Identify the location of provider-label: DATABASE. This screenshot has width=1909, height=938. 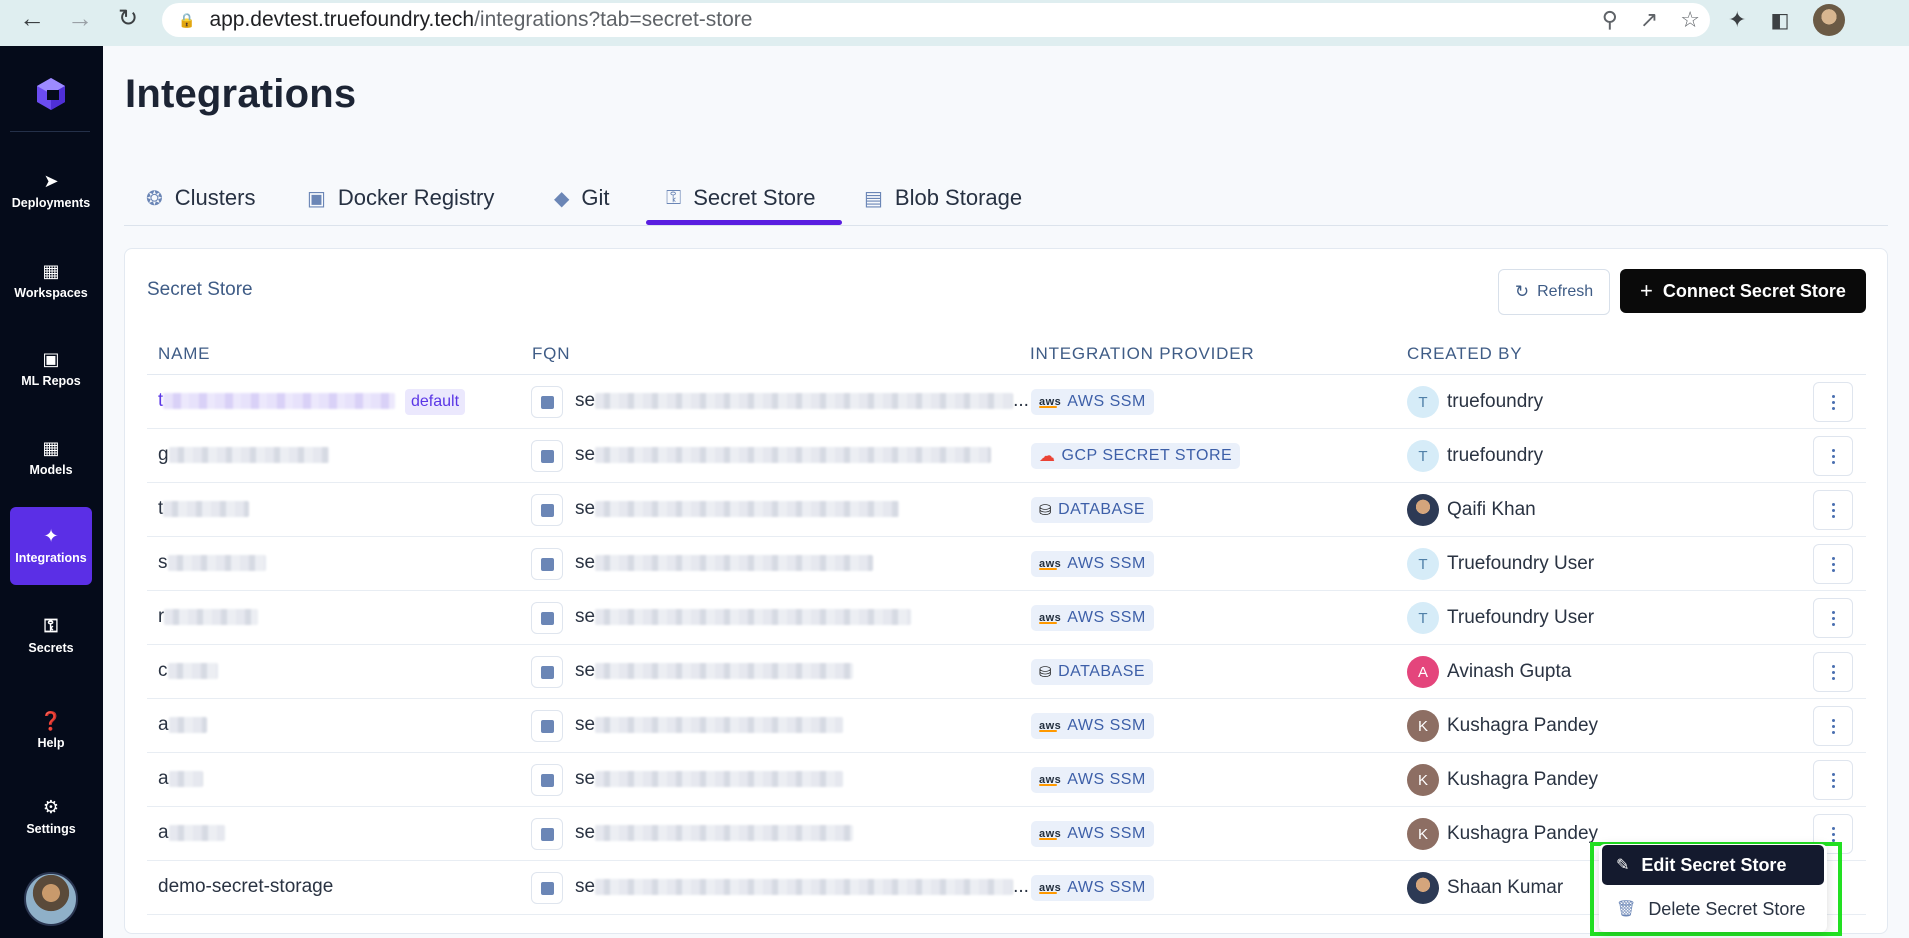
(1102, 509).